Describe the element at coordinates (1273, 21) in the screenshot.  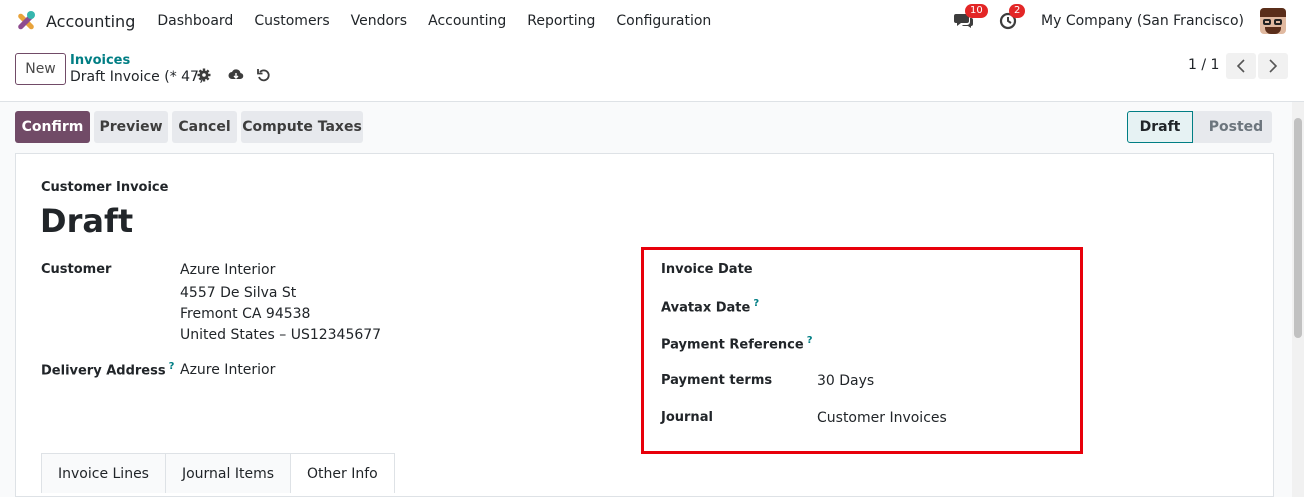
I see `user-avatar` at that location.